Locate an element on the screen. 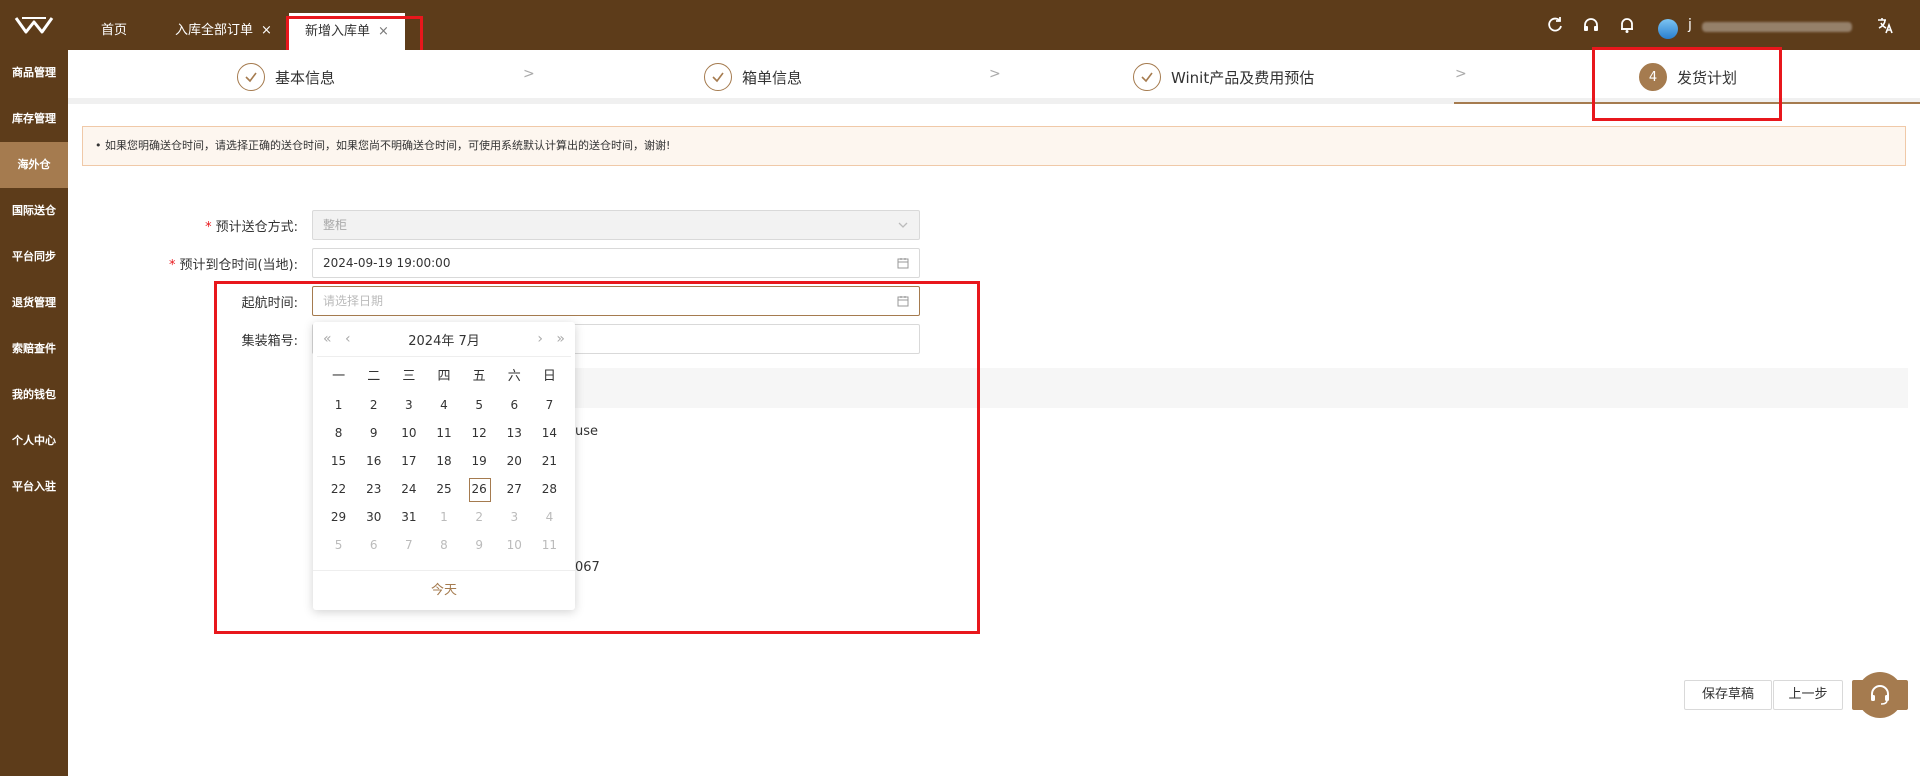 The image size is (1920, 776). translate-icon is located at coordinates (1885, 25).